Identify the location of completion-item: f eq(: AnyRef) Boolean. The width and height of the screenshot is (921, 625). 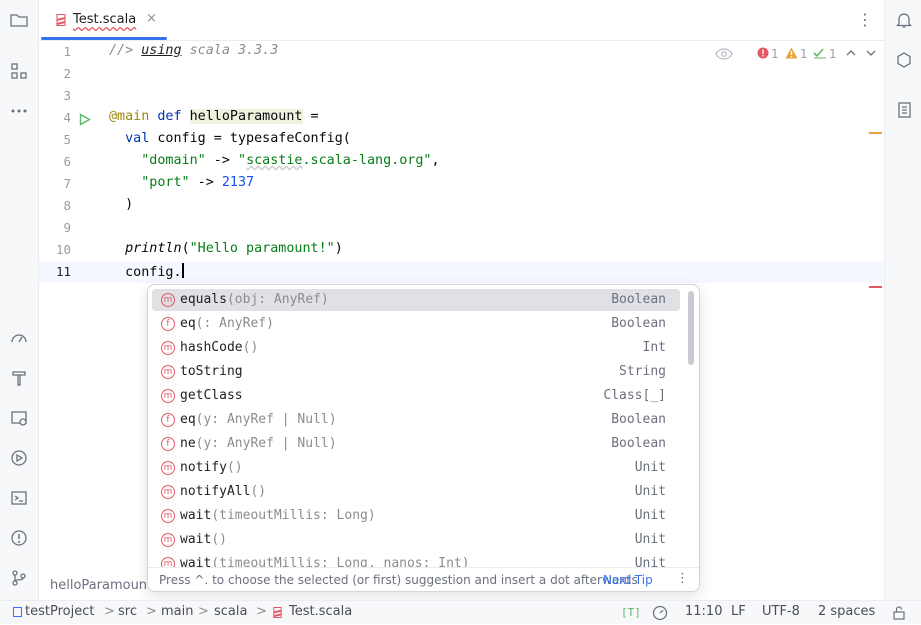
(416, 324).